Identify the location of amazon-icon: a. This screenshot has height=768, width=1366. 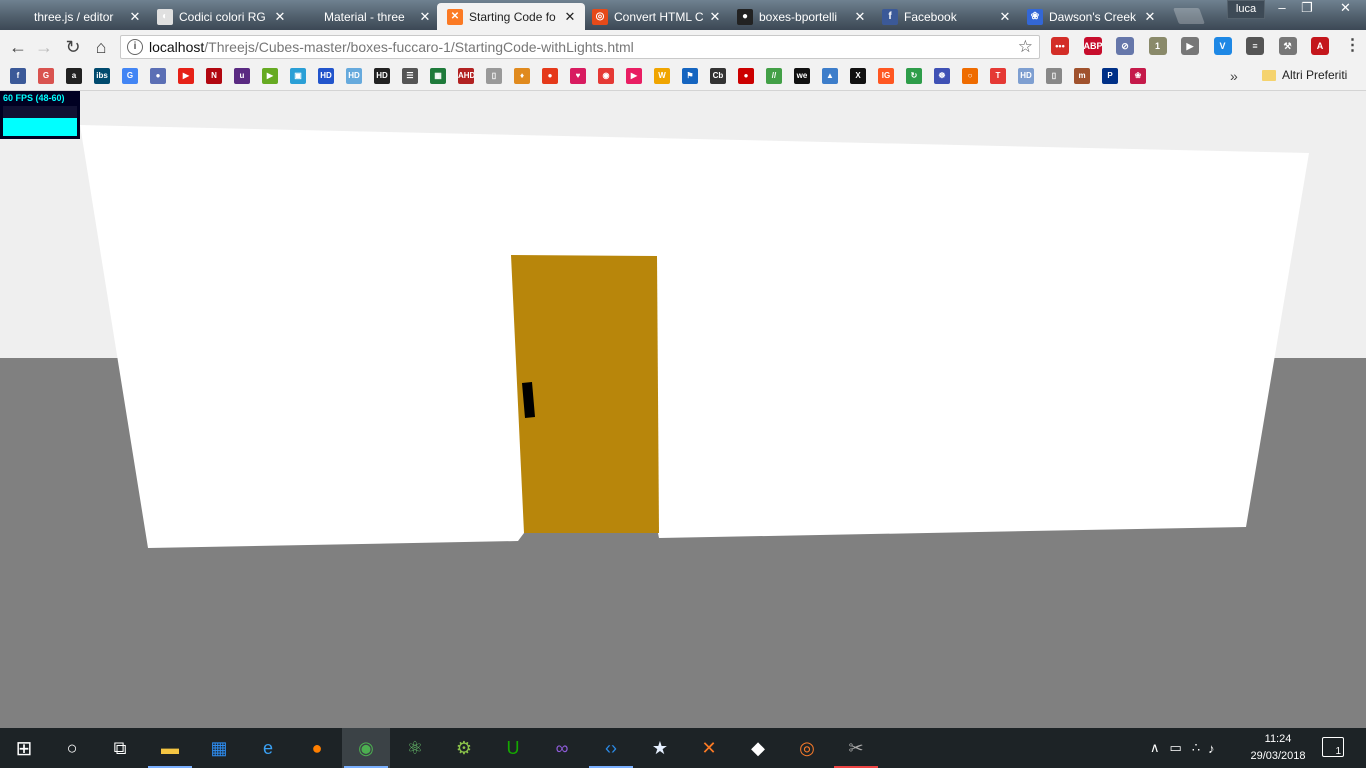
(74, 76).